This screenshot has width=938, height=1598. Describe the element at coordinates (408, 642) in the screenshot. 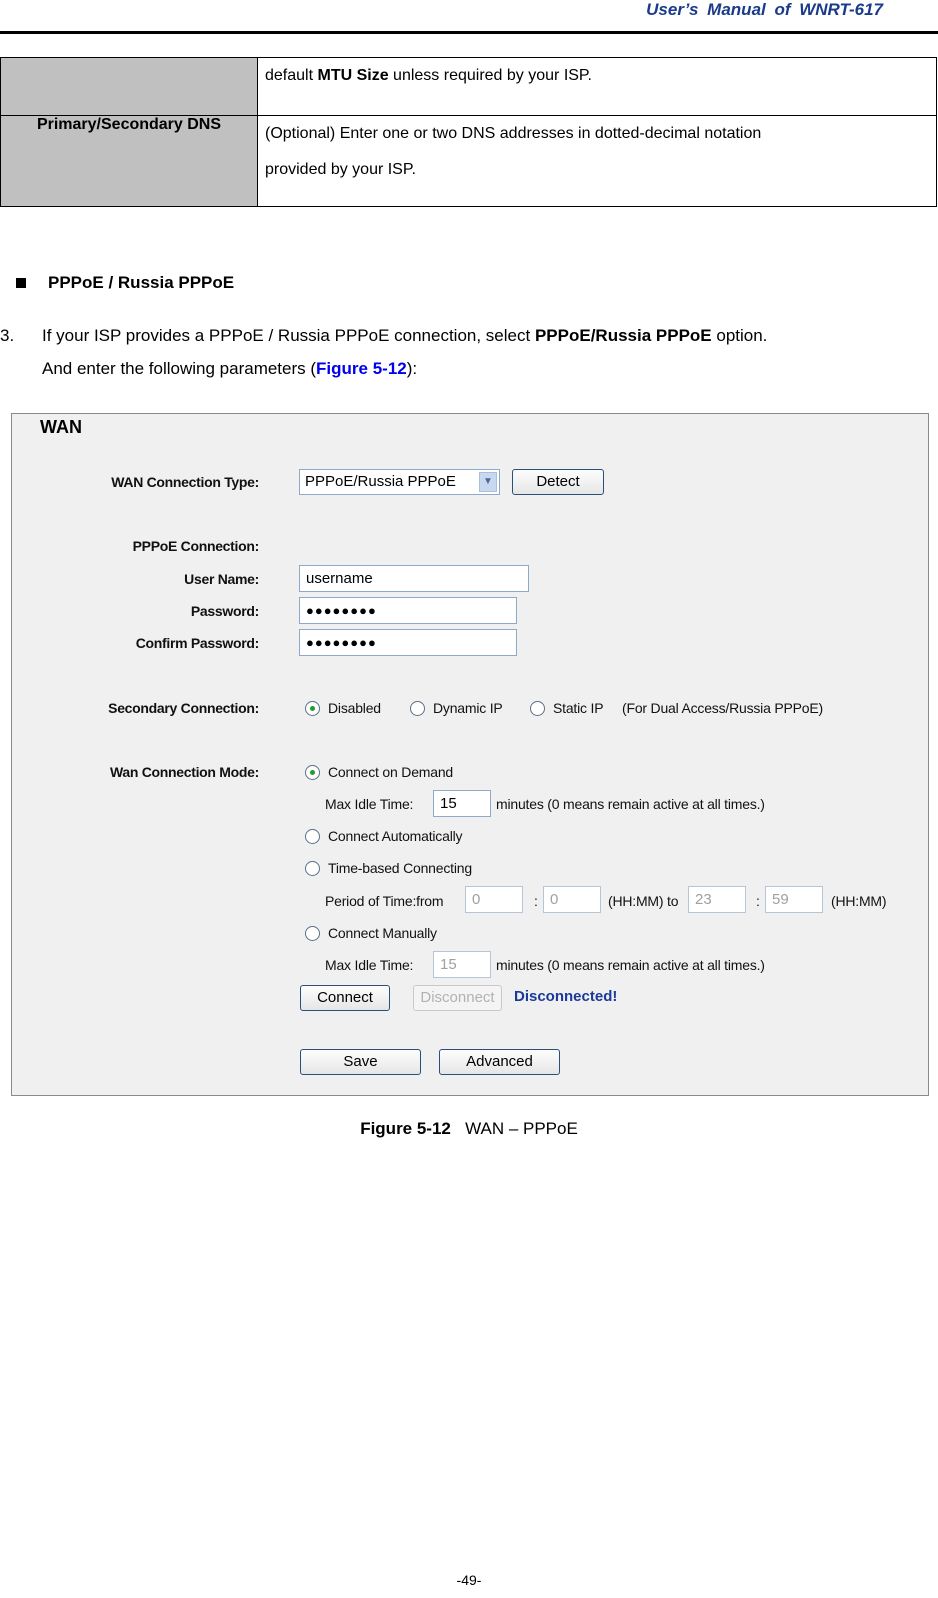

I see `confirm-password-input: ●●●●●●●●` at that location.